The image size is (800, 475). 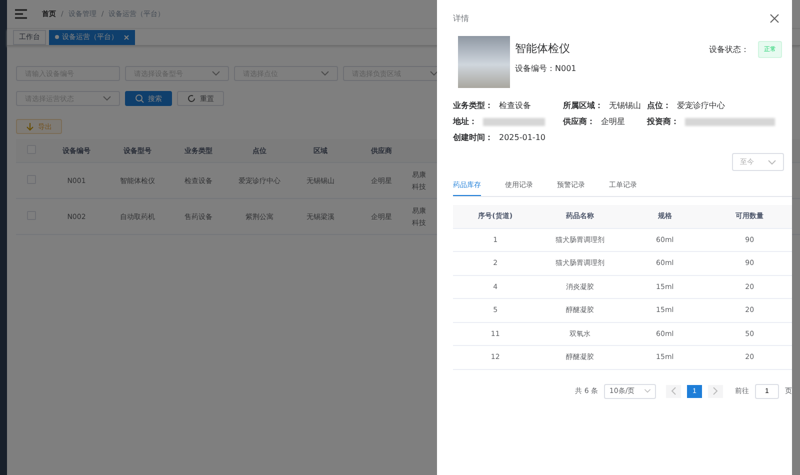 What do you see at coordinates (21, 14) in the screenshot?
I see `menu-icon` at bounding box center [21, 14].